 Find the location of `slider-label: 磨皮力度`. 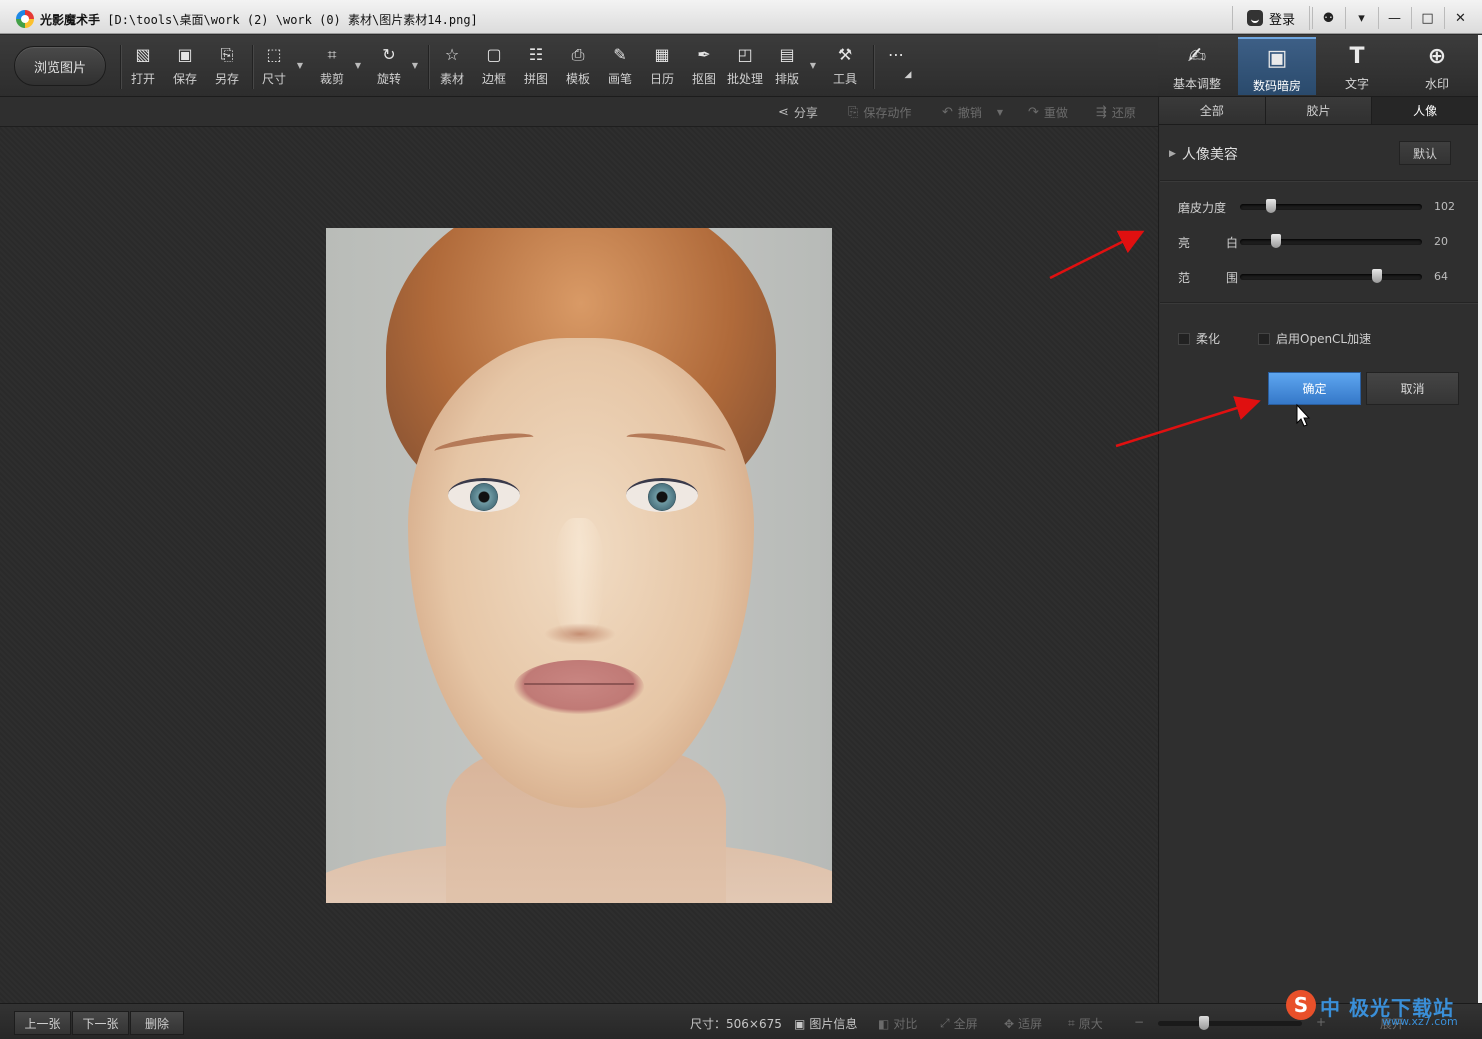

slider-label: 磨皮力度 is located at coordinates (1202, 208).